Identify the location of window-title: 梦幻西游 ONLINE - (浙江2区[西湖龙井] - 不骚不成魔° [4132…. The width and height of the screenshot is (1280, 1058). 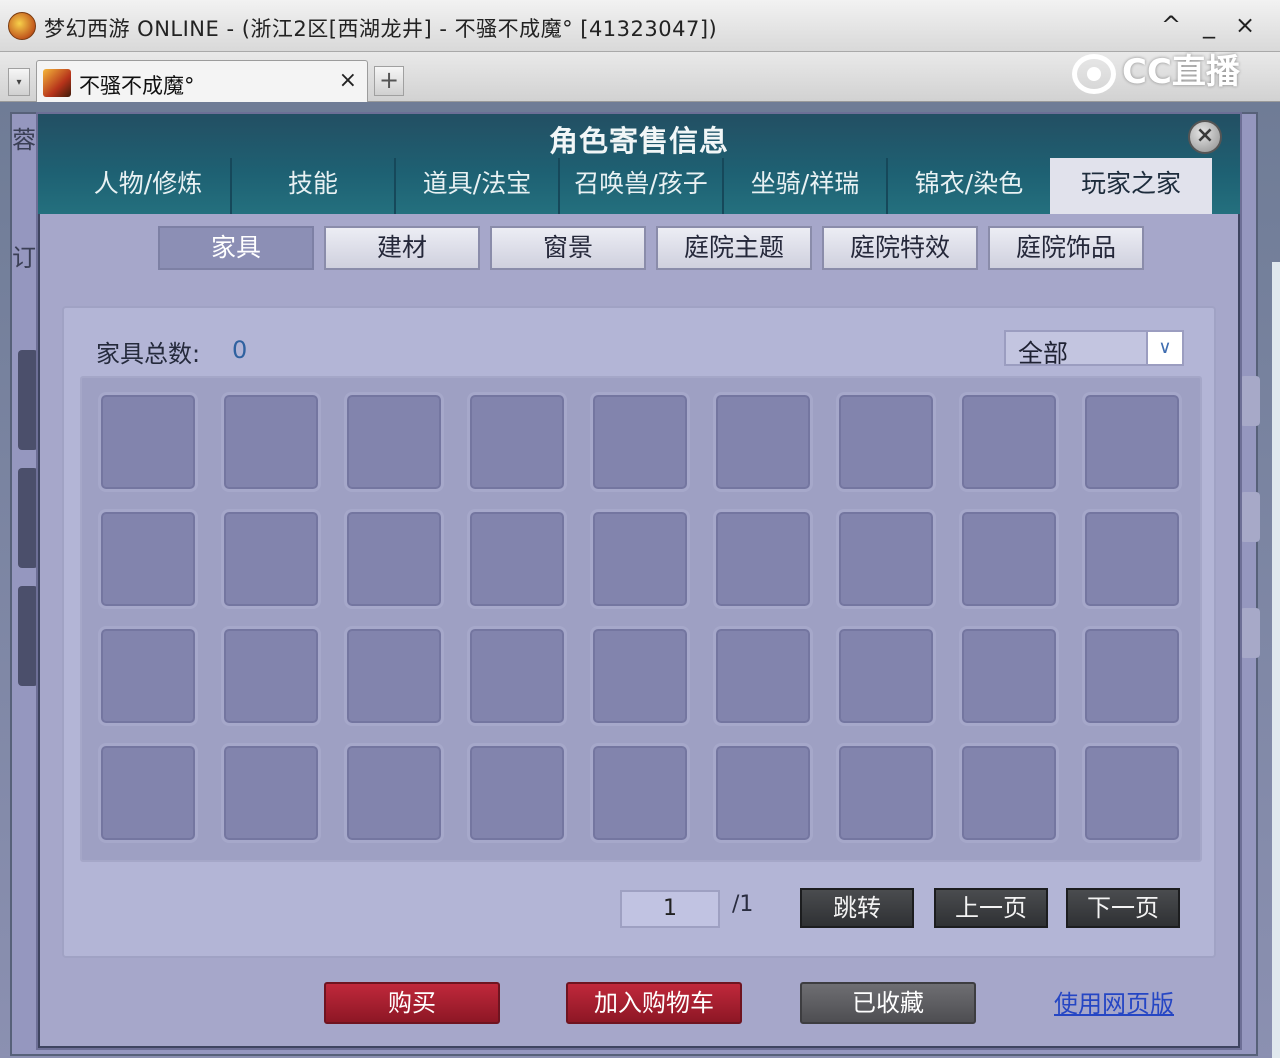
(381, 29).